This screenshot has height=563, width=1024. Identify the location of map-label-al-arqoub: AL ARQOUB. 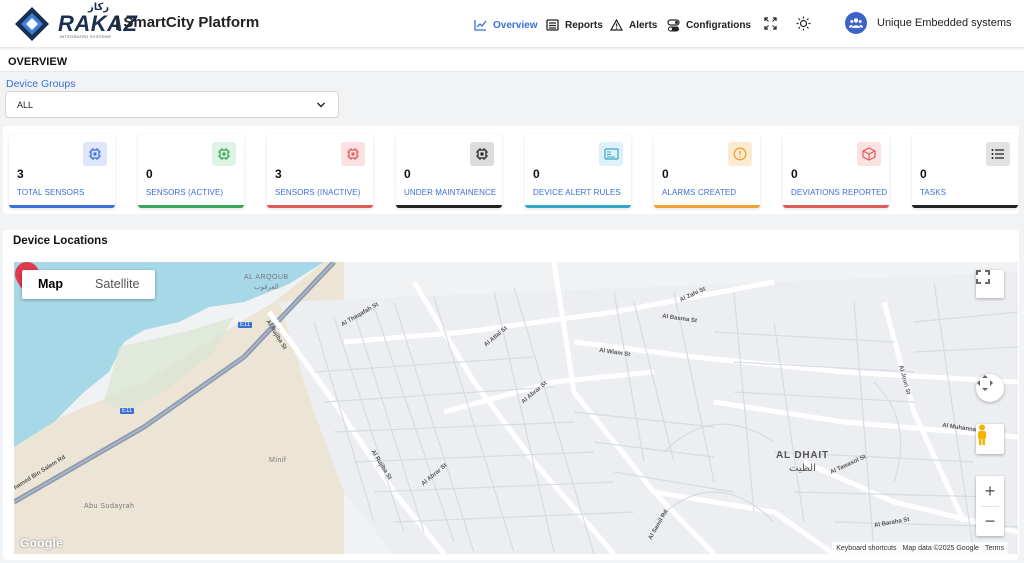
(266, 277).